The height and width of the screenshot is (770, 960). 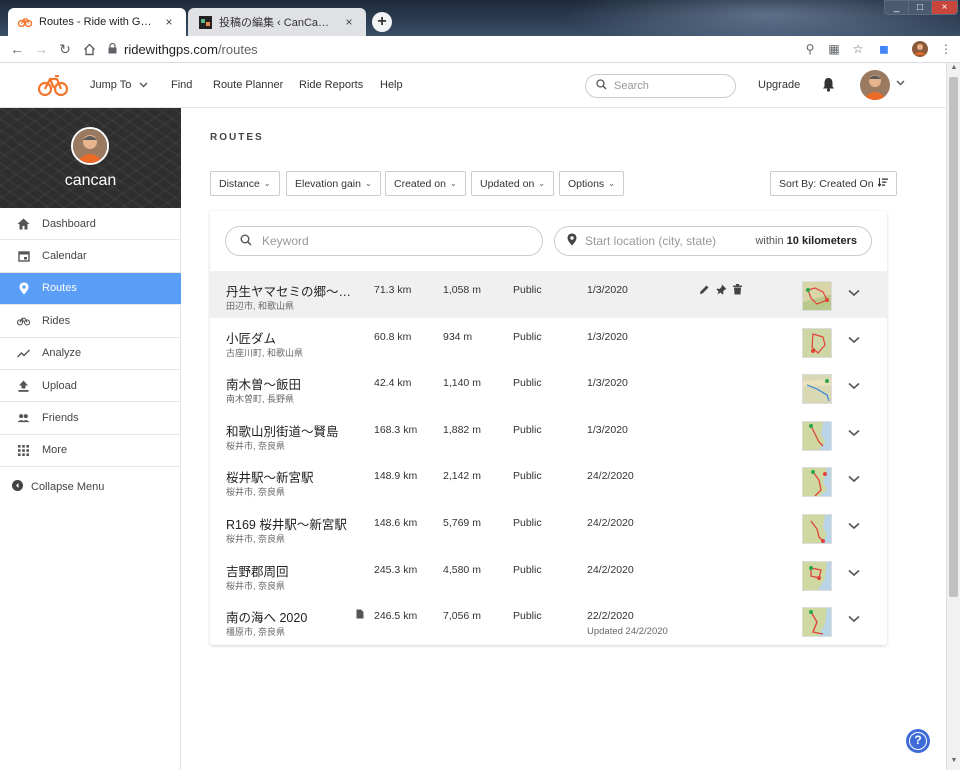 I want to click on home-button-icon, so click(x=89, y=49).